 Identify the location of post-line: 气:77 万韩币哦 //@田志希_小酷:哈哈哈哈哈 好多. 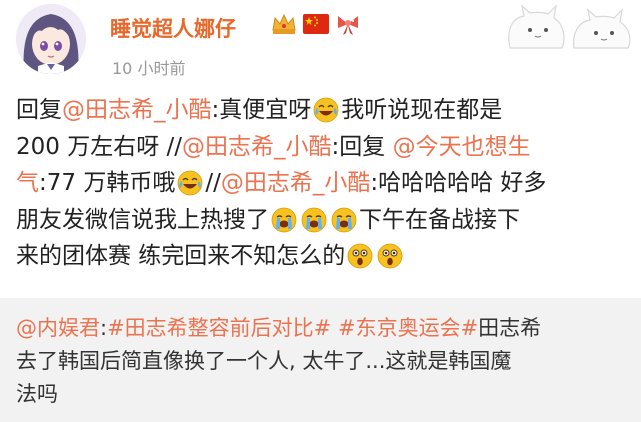
(323, 183).